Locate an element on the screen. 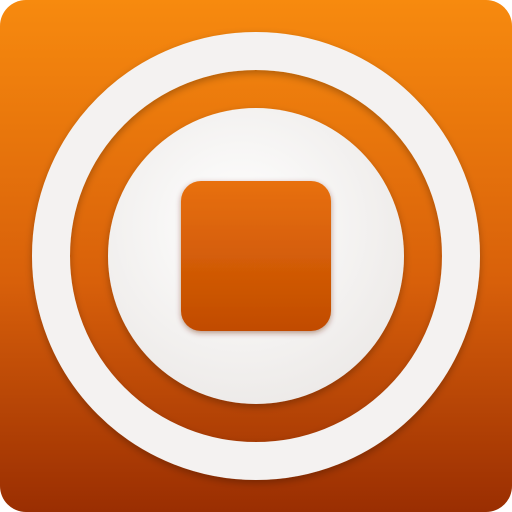  stop-square-icon is located at coordinates (256, 256).